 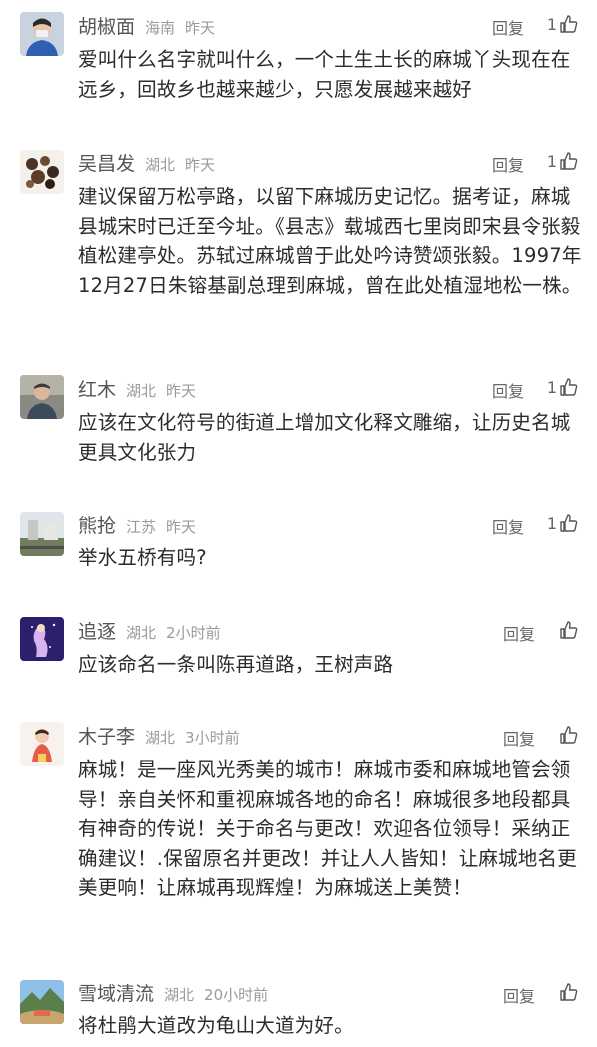 I want to click on comment-text: 应该命名一条叫陈再道路，王树声路, so click(x=236, y=664).